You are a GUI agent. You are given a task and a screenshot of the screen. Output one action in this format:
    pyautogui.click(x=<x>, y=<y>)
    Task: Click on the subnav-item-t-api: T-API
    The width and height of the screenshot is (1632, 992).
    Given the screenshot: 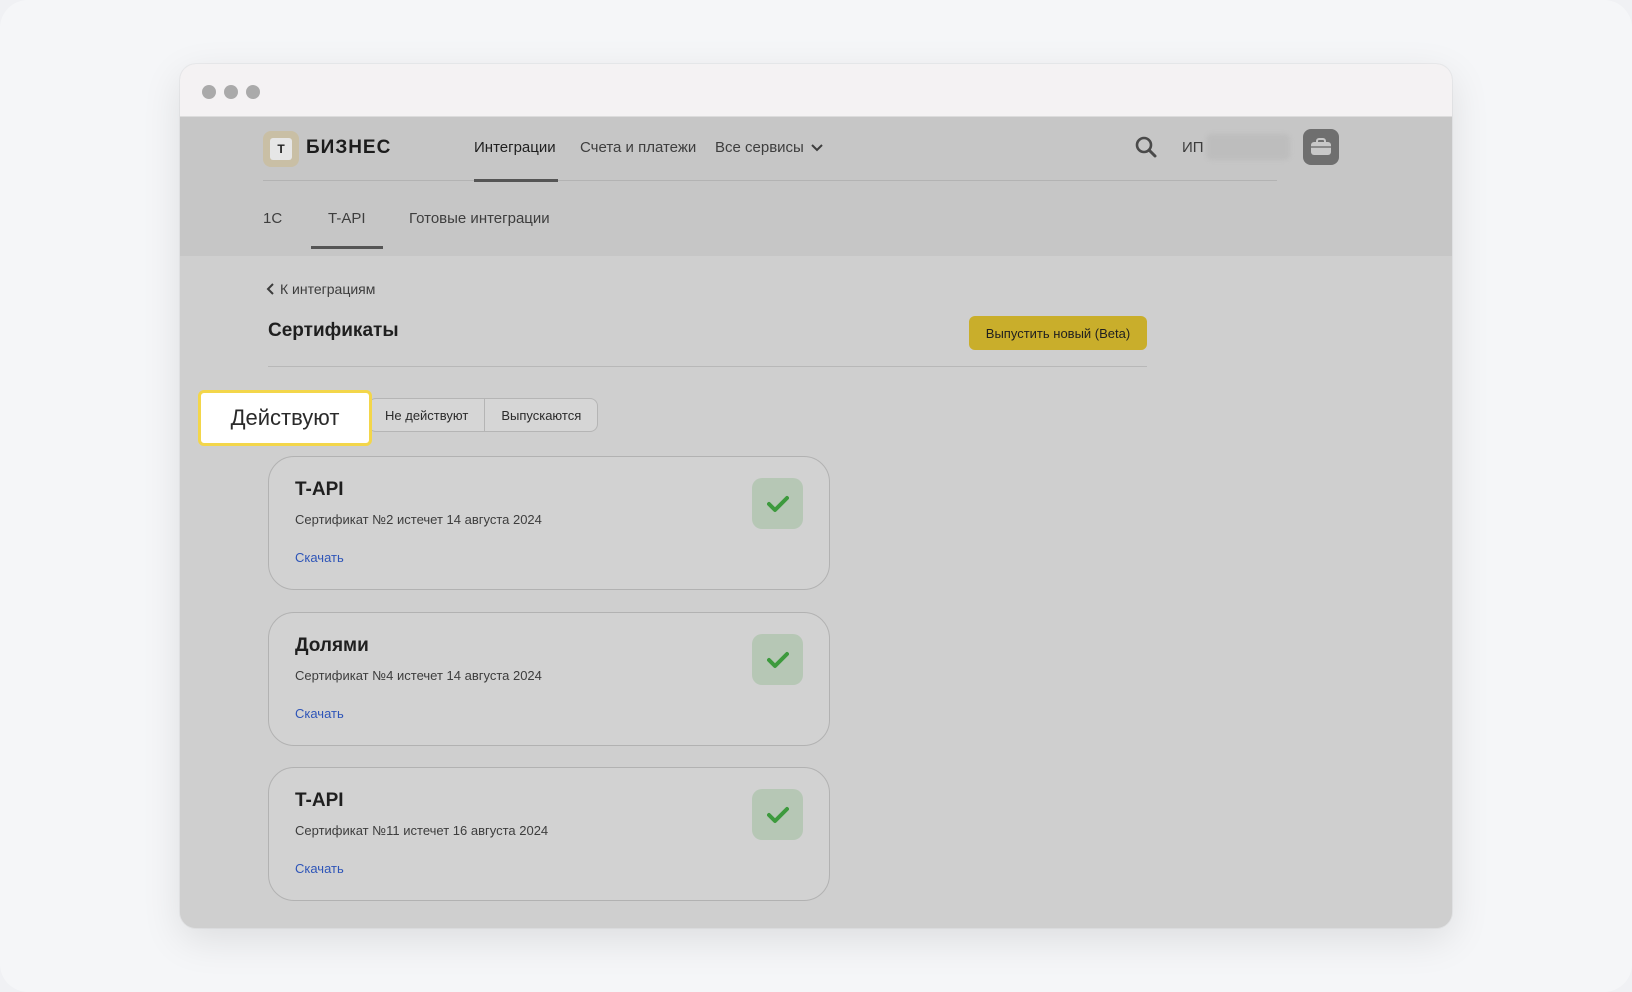 What is the action you would take?
    pyautogui.click(x=347, y=218)
    